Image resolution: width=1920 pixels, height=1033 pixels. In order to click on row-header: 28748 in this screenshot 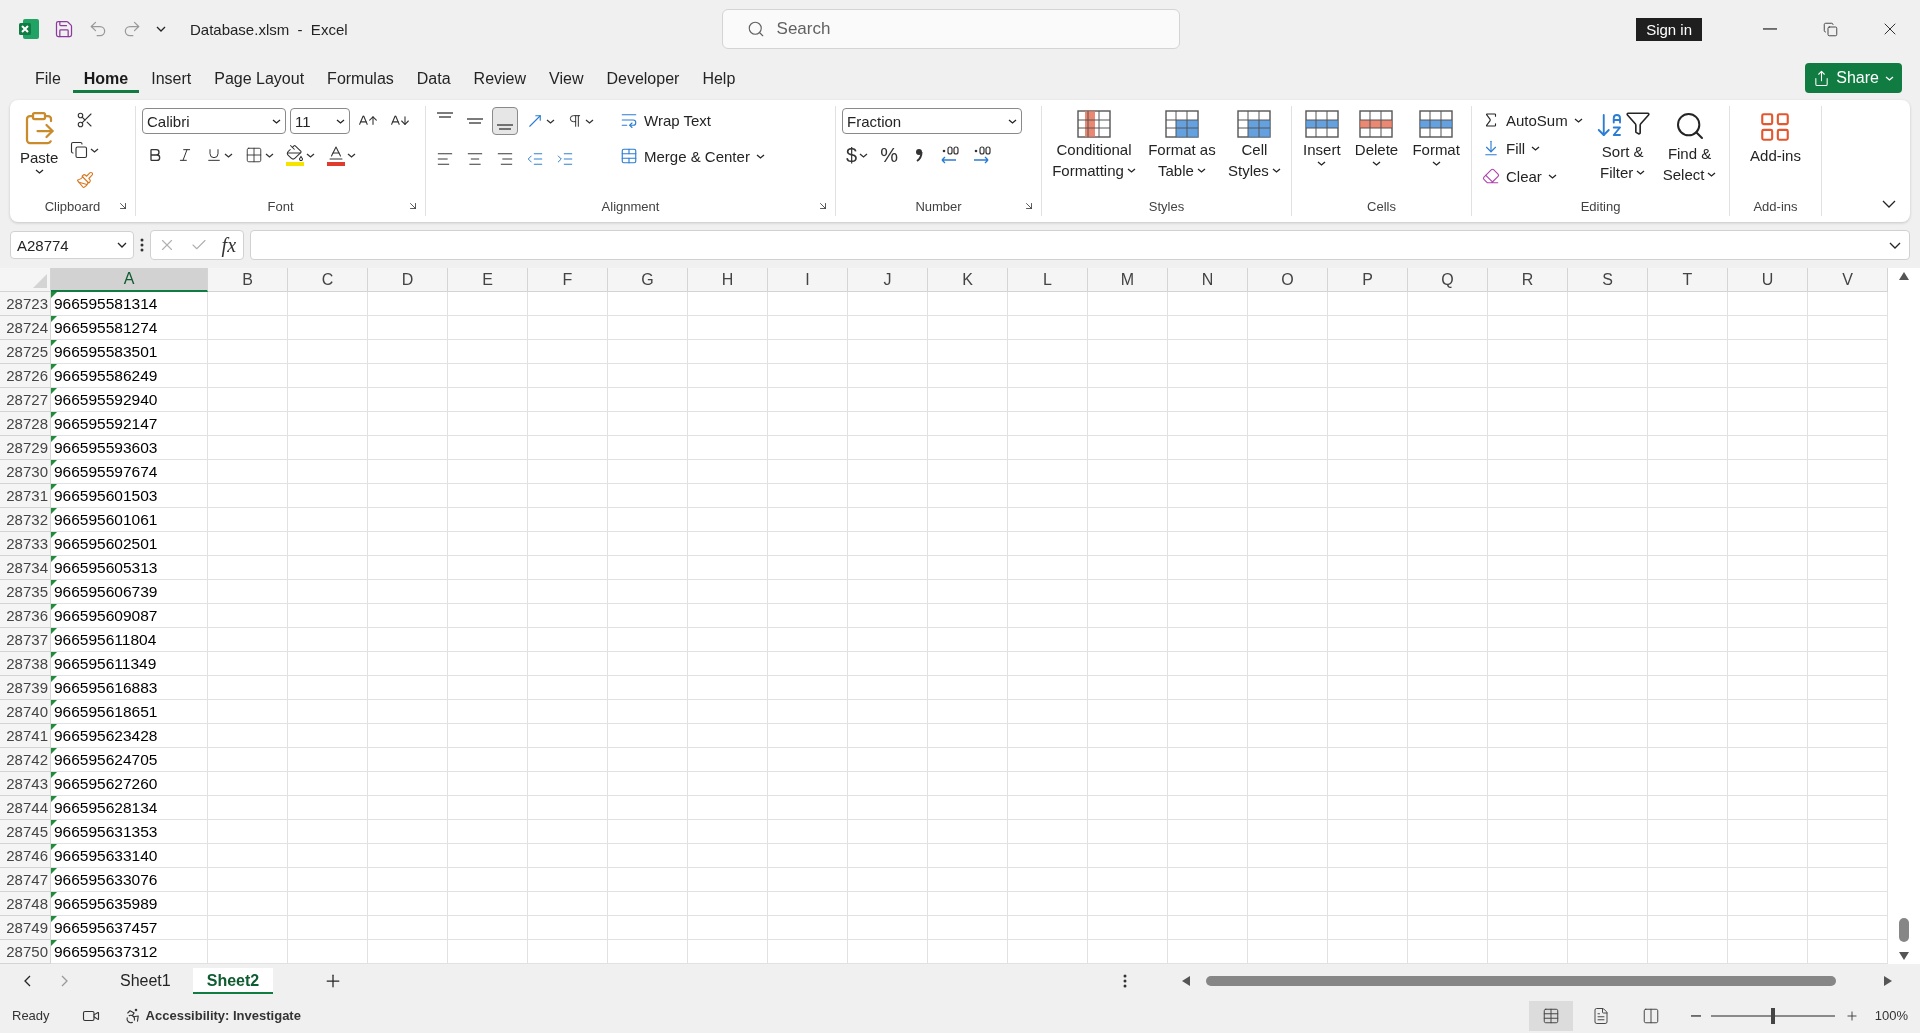, I will do `click(25, 904)`.